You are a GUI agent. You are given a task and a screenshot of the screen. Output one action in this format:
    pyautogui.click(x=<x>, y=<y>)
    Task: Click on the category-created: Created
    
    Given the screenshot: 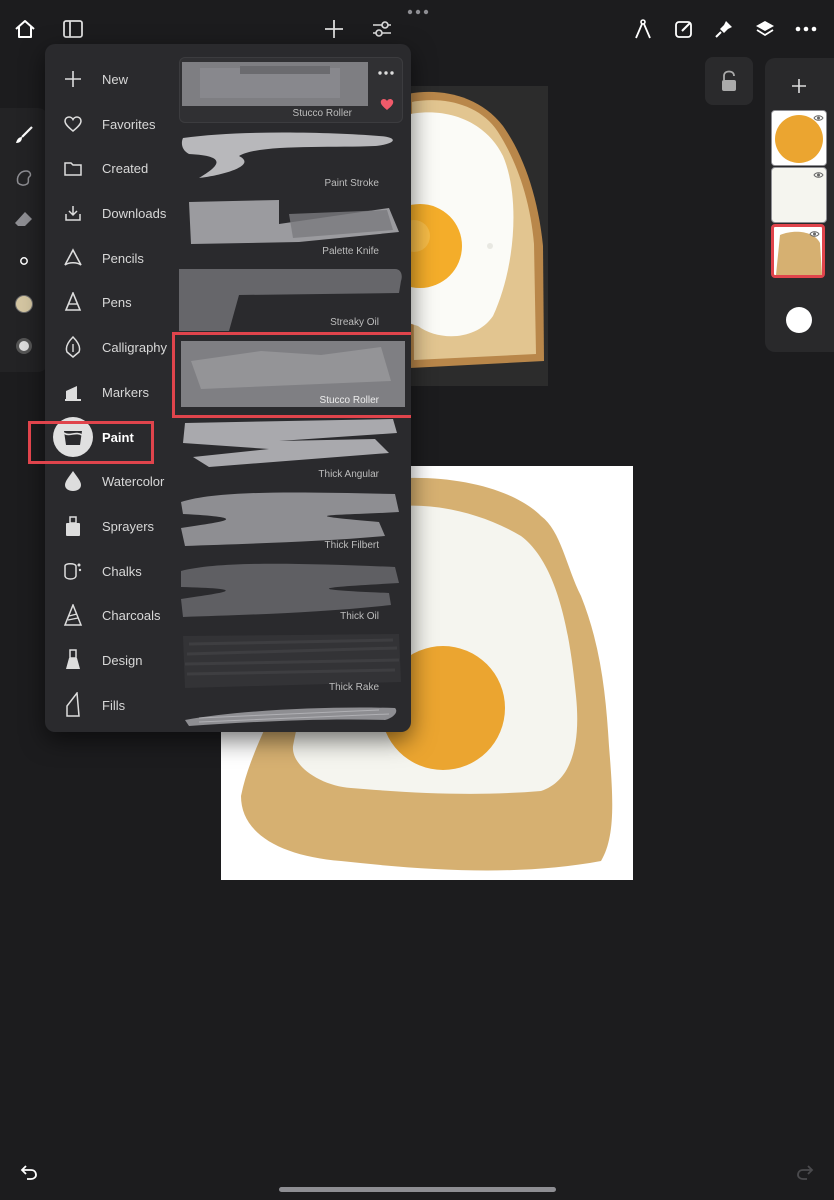 What is the action you would take?
    pyautogui.click(x=112, y=168)
    